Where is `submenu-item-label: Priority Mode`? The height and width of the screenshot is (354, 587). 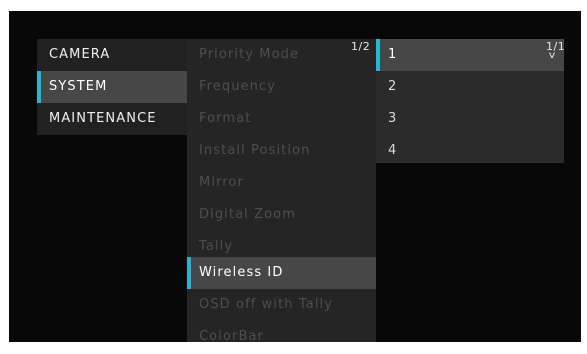
submenu-item-label: Priority Mode is located at coordinates (249, 54).